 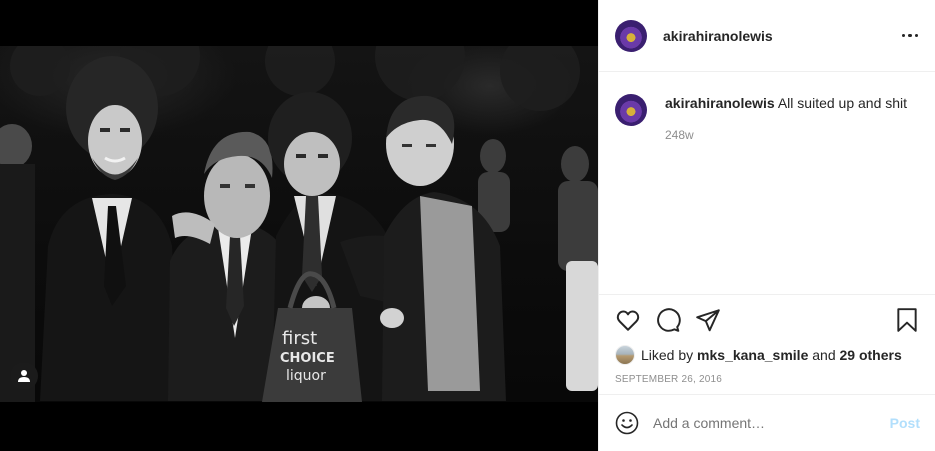 What do you see at coordinates (668, 379) in the screenshot?
I see `post-date: SEPTEMBER 26, 2016` at bounding box center [668, 379].